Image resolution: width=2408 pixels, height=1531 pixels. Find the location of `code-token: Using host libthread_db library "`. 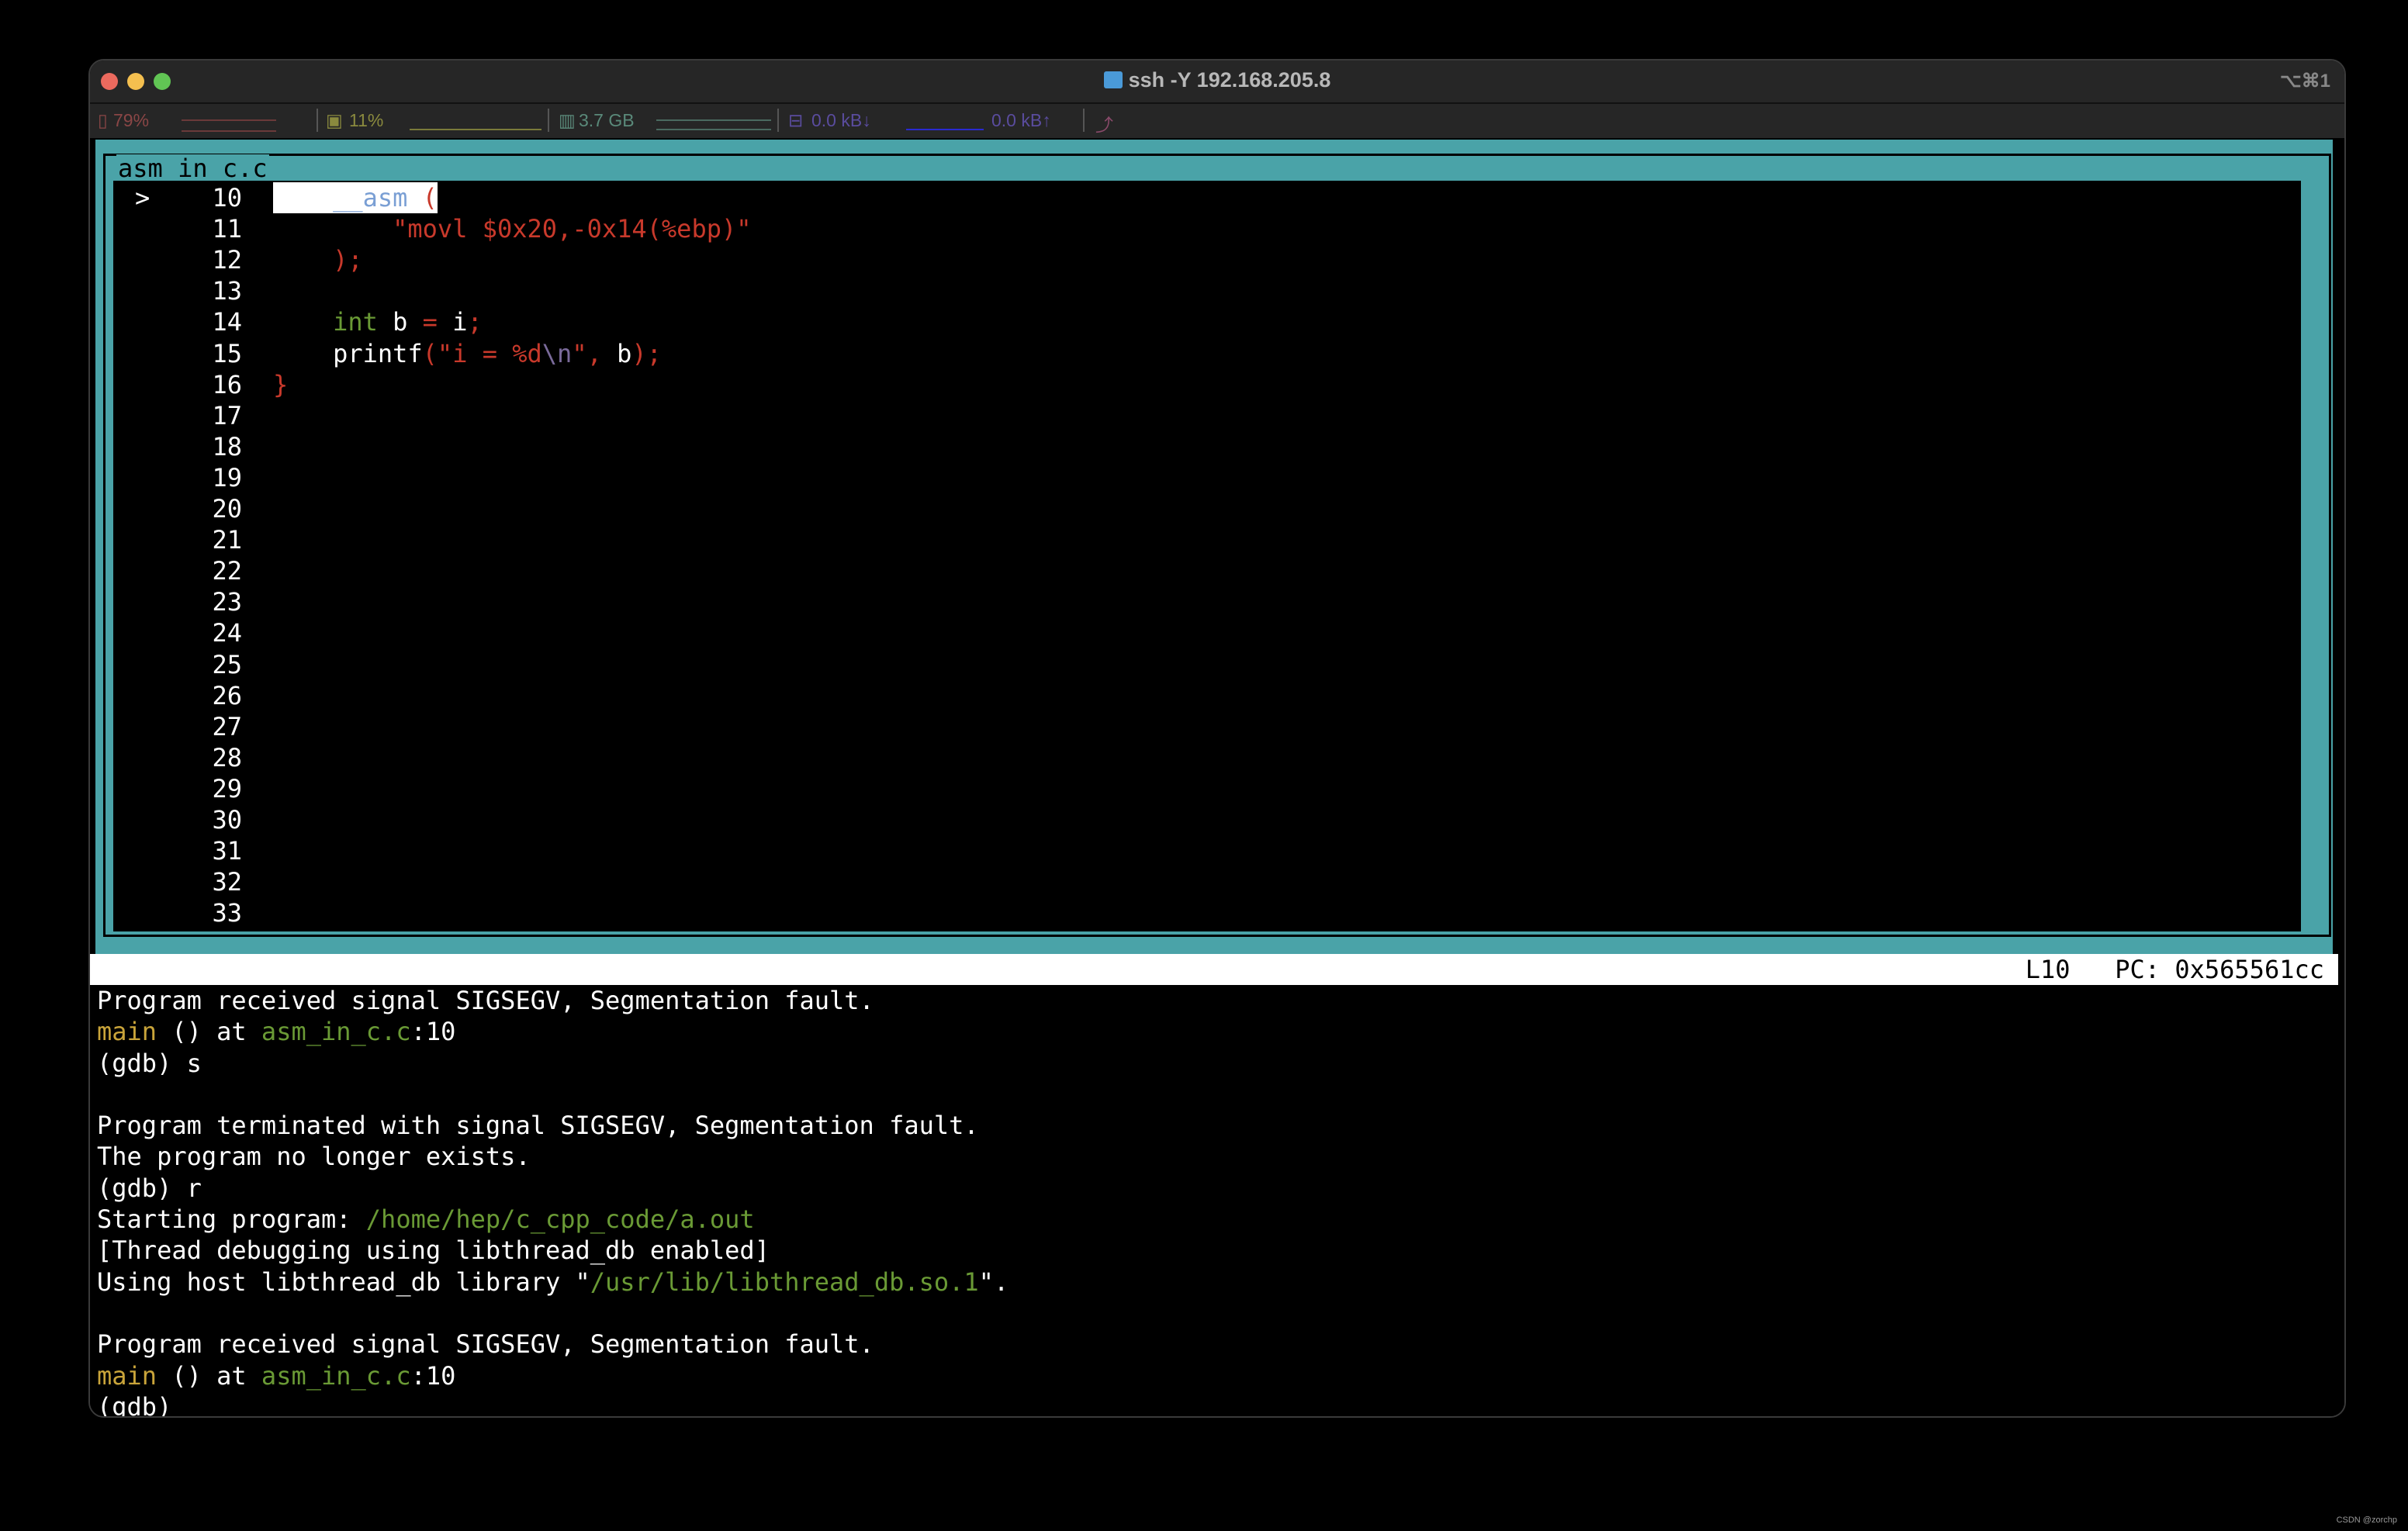

code-token: Using host libthread_db library " is located at coordinates (343, 1282).